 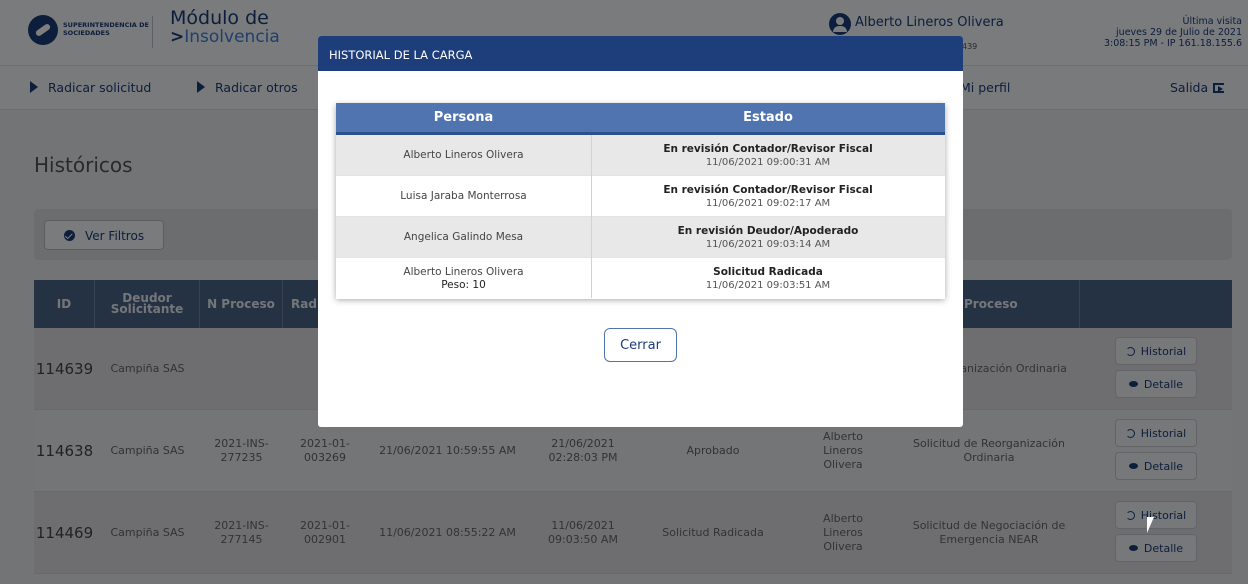 I want to click on estado-text: Solicitud Radicada, so click(x=768, y=271).